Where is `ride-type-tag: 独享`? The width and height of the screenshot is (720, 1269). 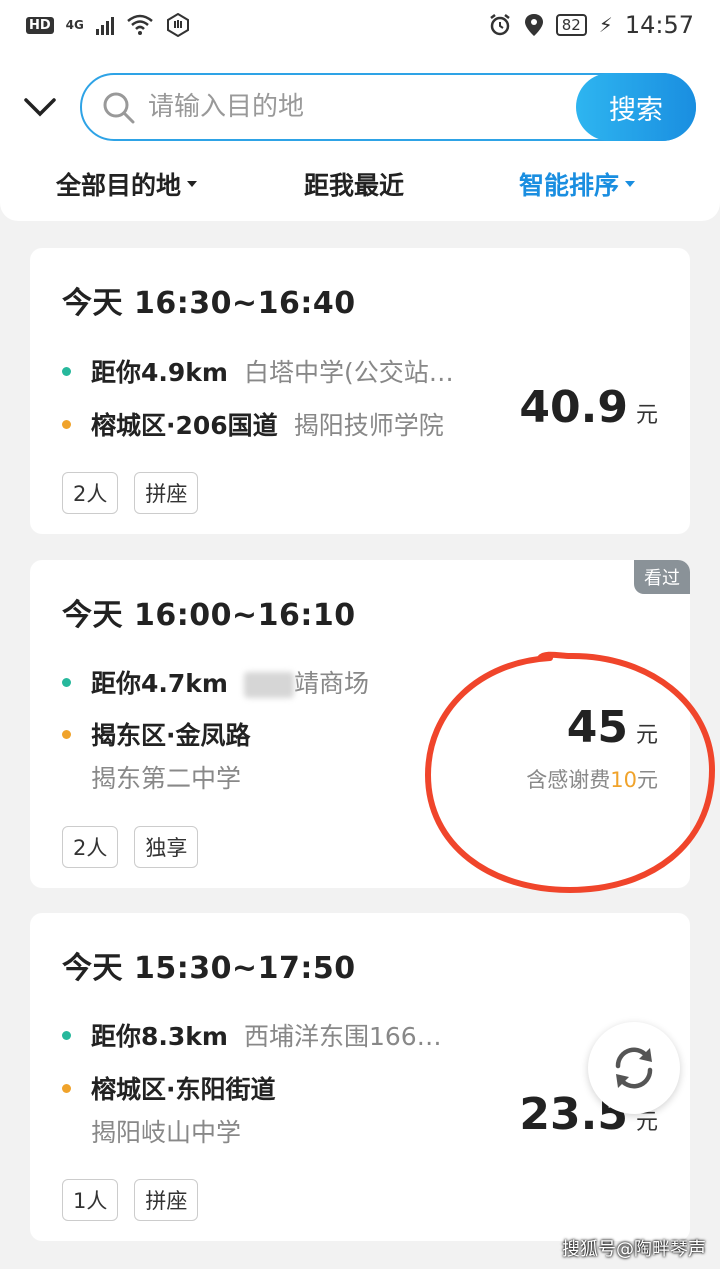 ride-type-tag: 独享 is located at coordinates (166, 847).